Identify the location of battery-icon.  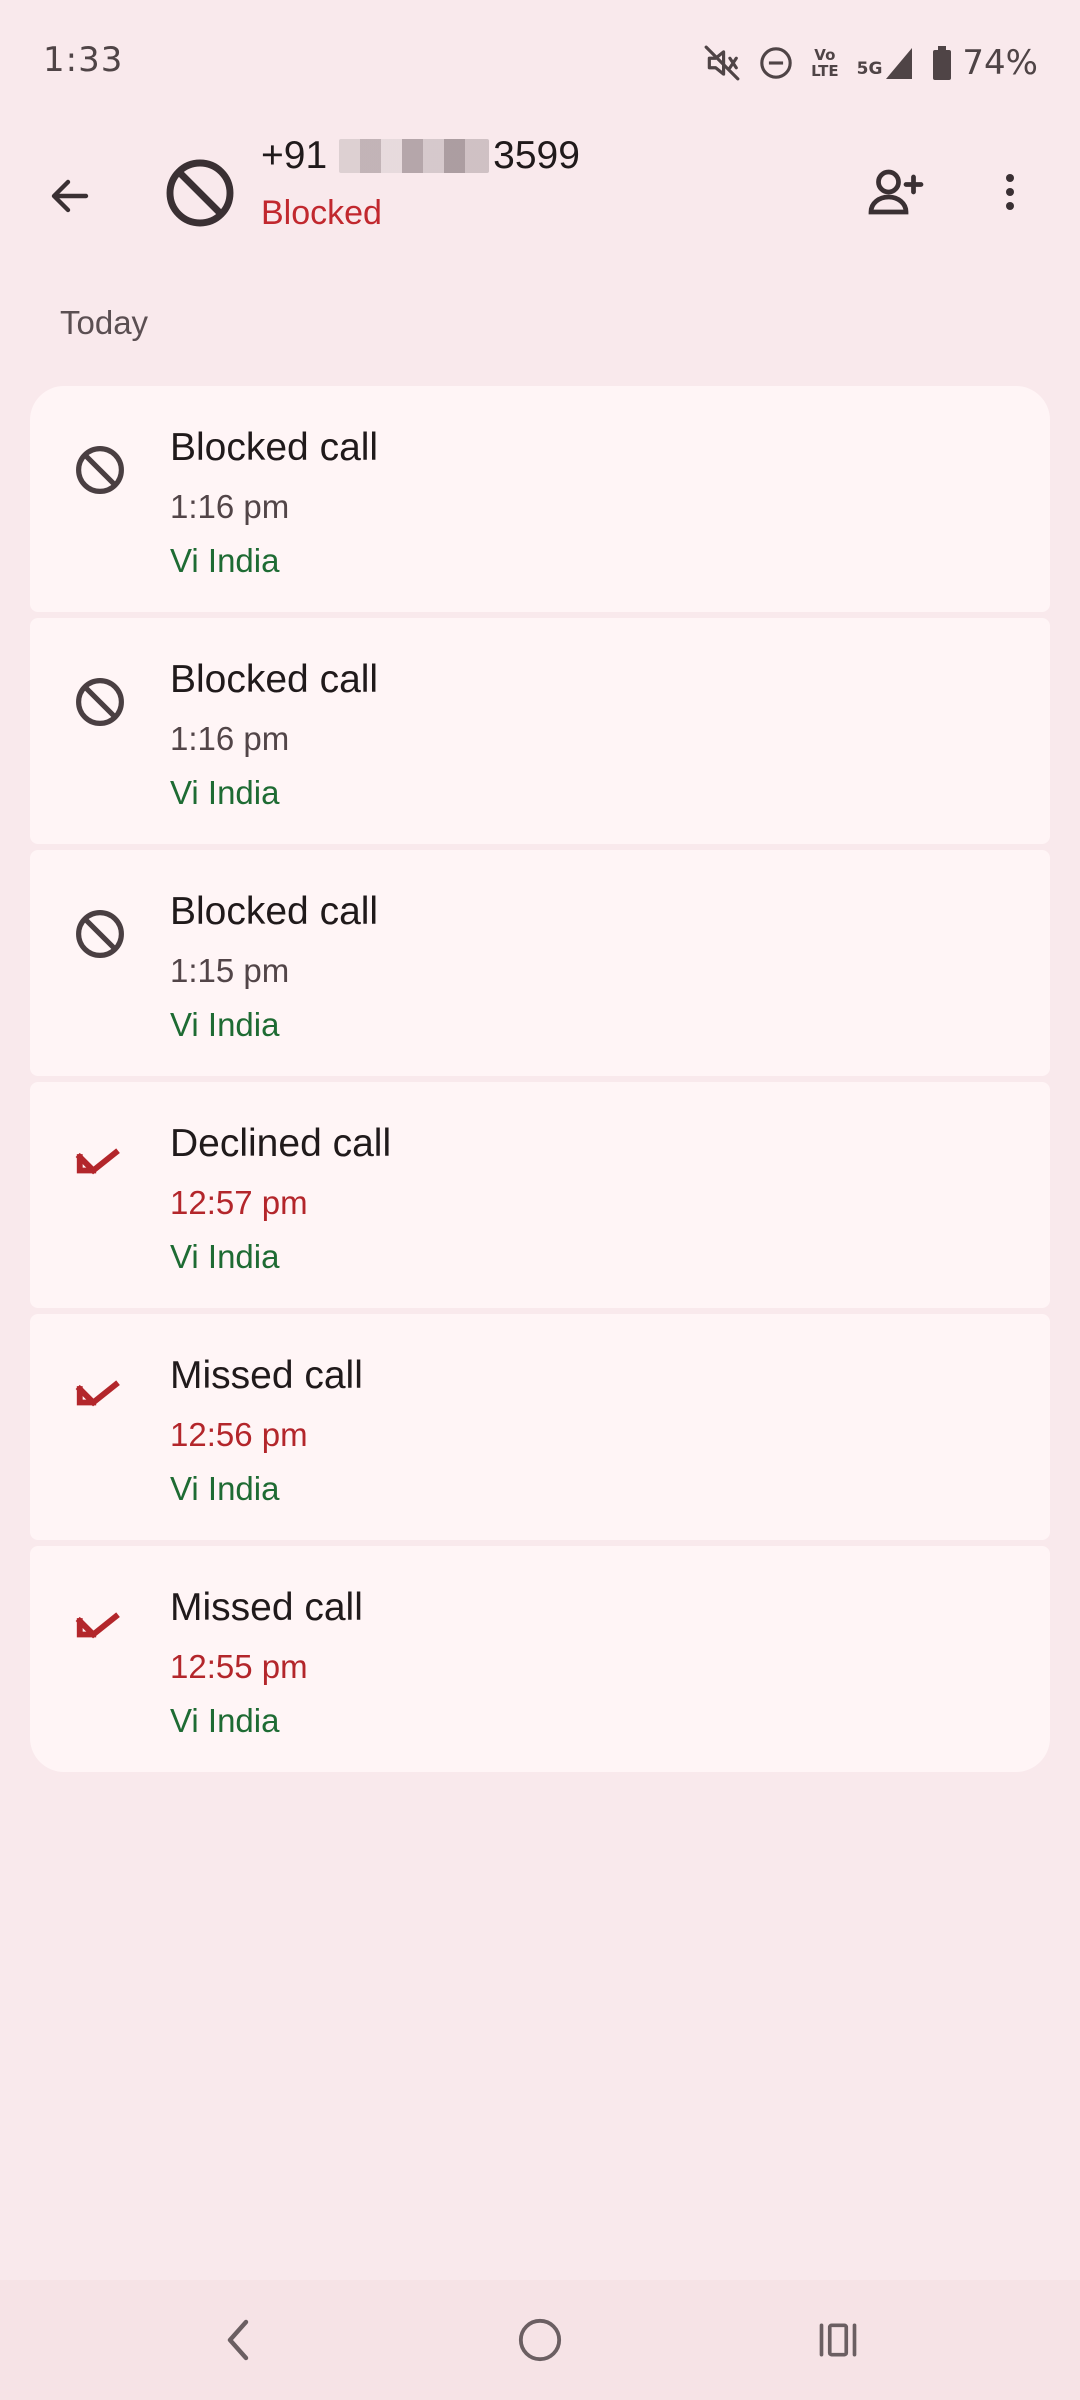
(942, 63).